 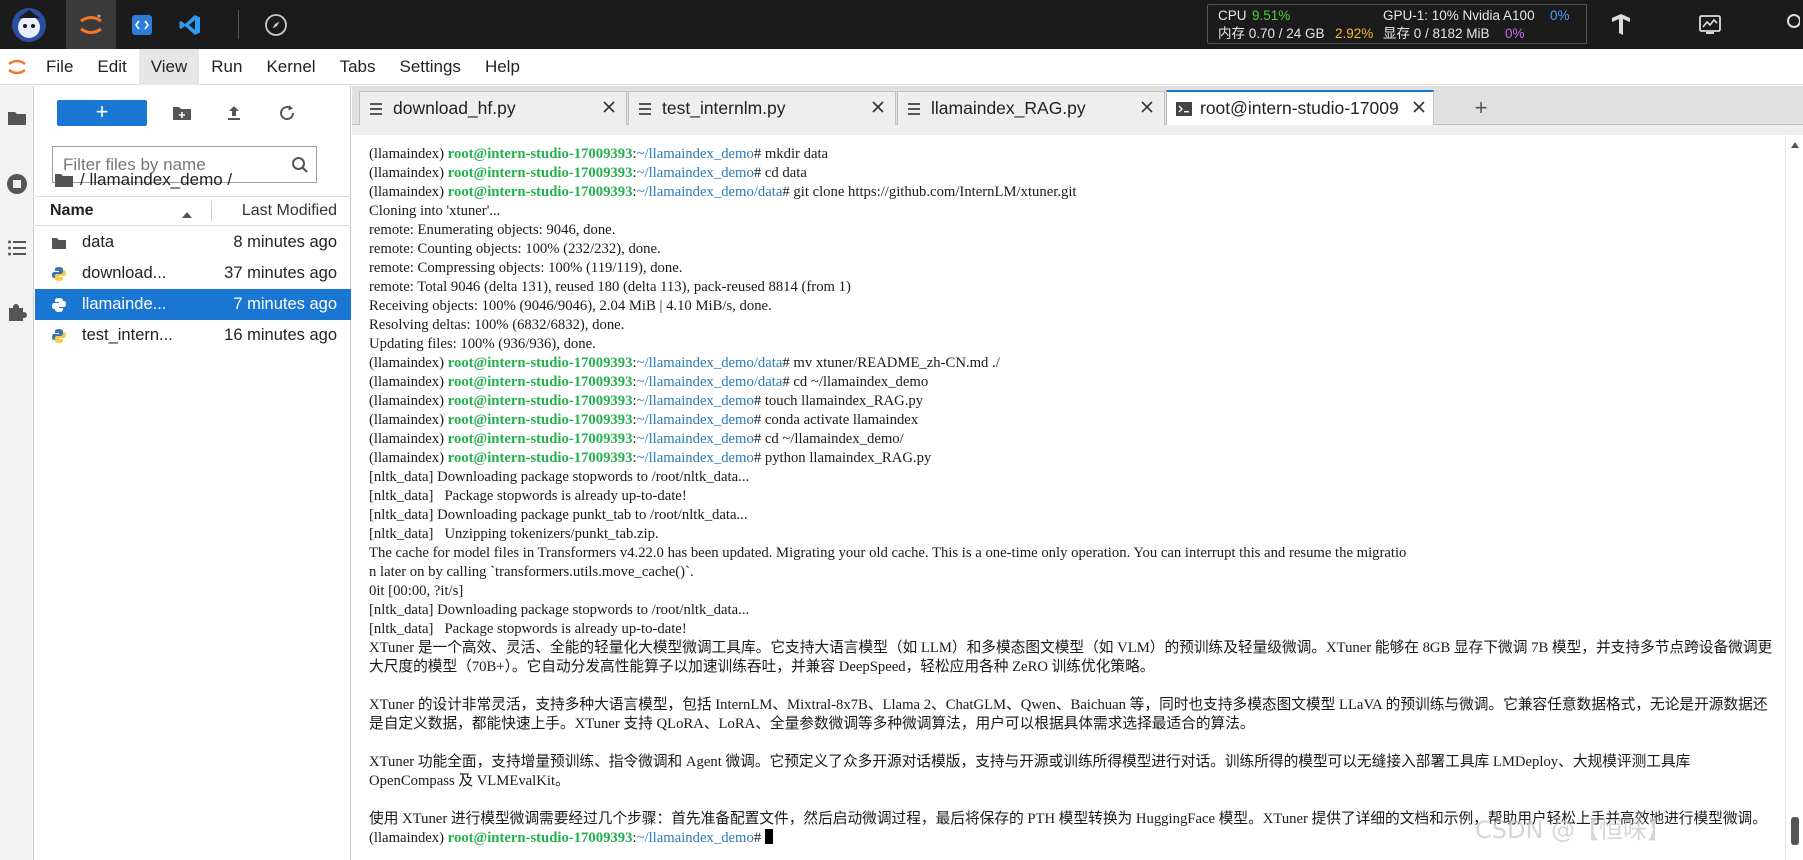 What do you see at coordinates (502, 67) in the screenshot?
I see `menu-help: Help` at bounding box center [502, 67].